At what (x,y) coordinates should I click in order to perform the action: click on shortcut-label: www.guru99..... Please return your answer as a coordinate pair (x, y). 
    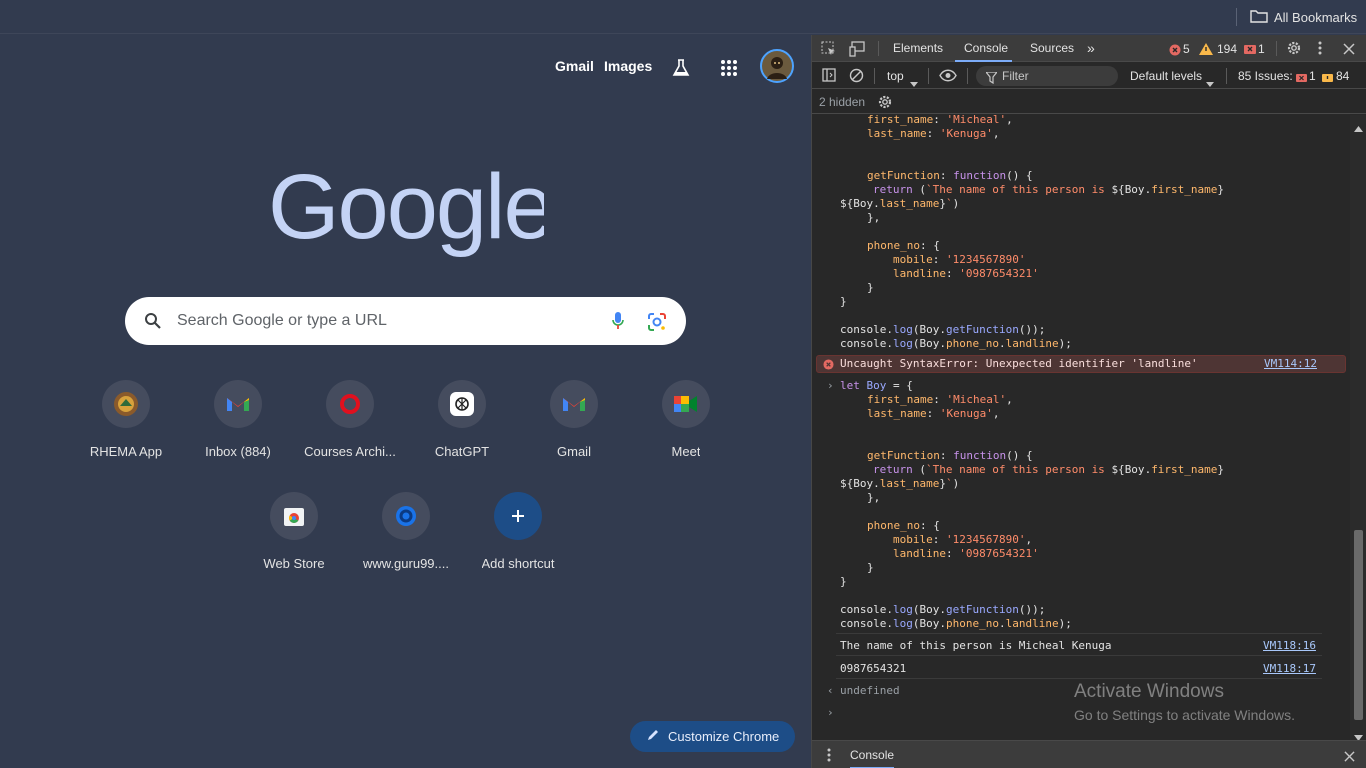
    Looking at the image, I should click on (406, 563).